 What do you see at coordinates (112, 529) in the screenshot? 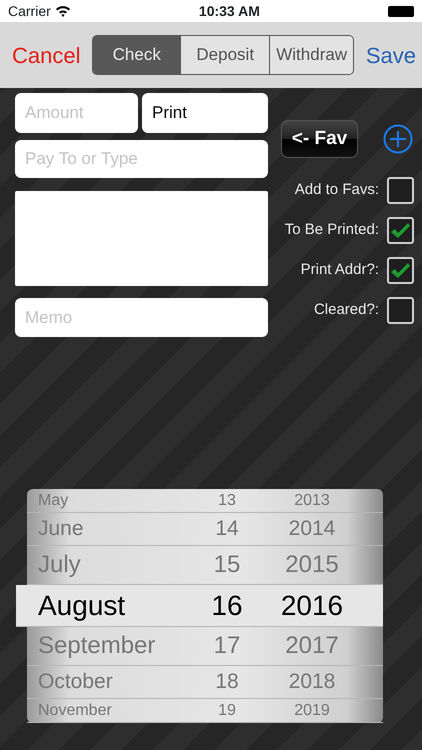
I see `month-option: June` at bounding box center [112, 529].